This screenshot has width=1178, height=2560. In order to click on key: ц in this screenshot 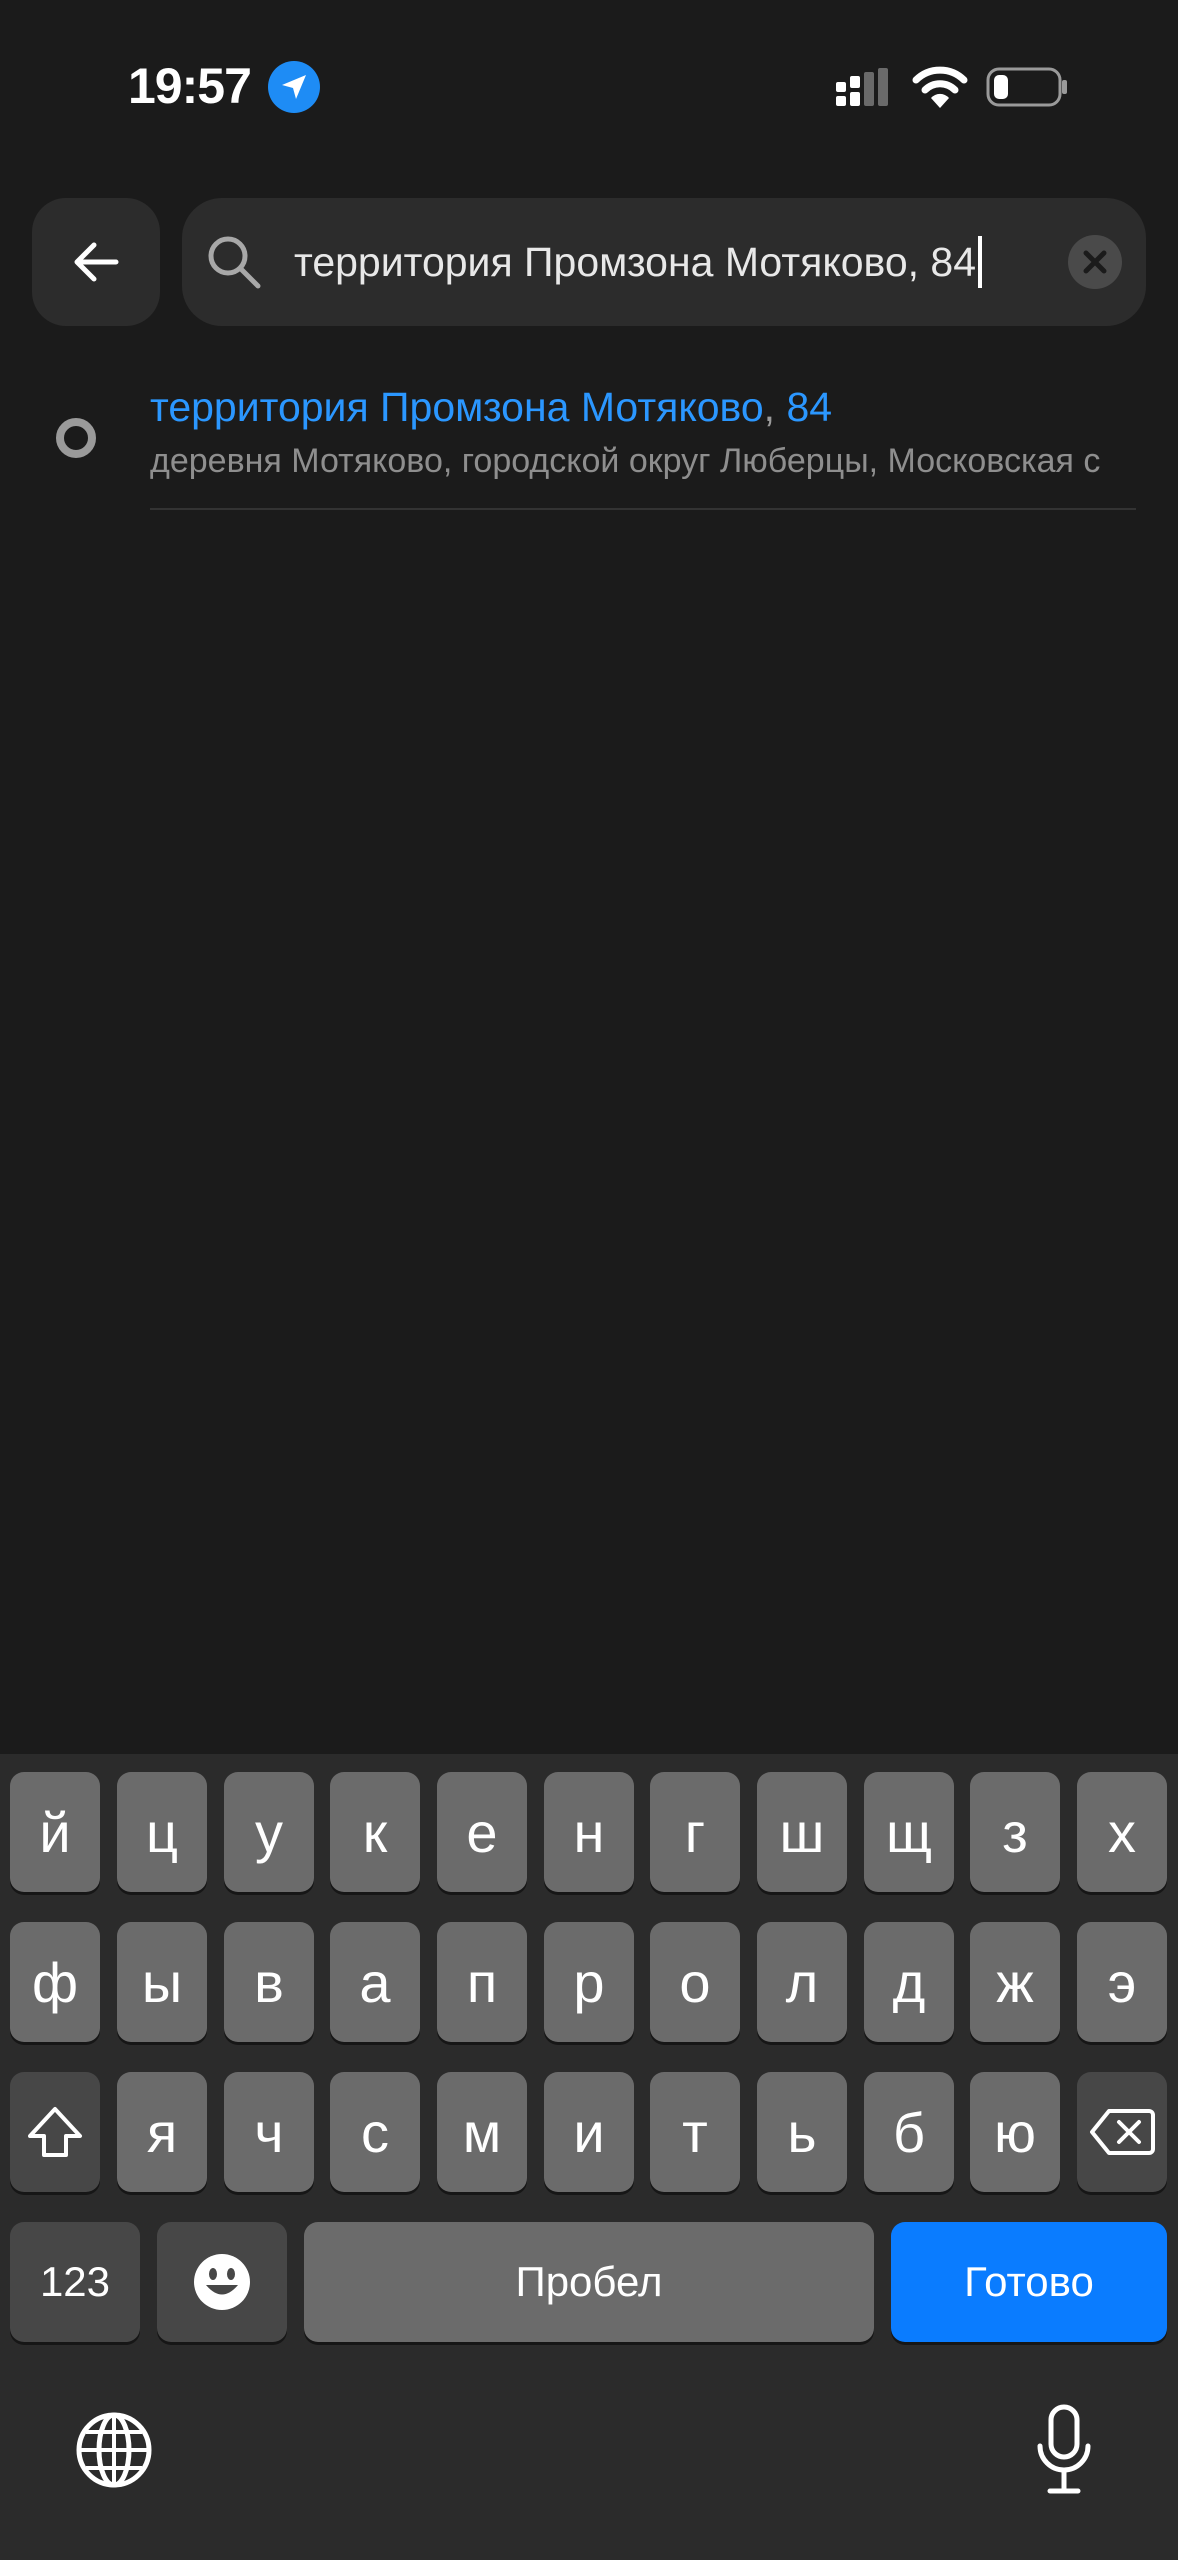, I will do `click(162, 1832)`.